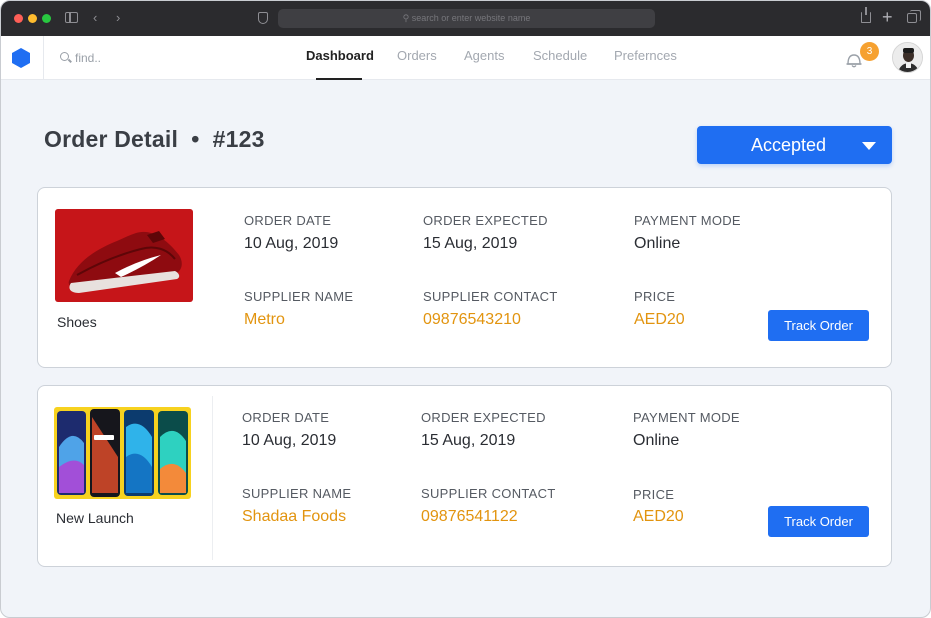  Describe the element at coordinates (21, 58) in the screenshot. I see `app-logo-icon` at that location.